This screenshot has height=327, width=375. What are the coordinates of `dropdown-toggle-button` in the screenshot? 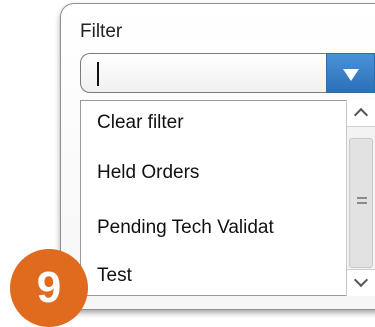 It's located at (350, 73).